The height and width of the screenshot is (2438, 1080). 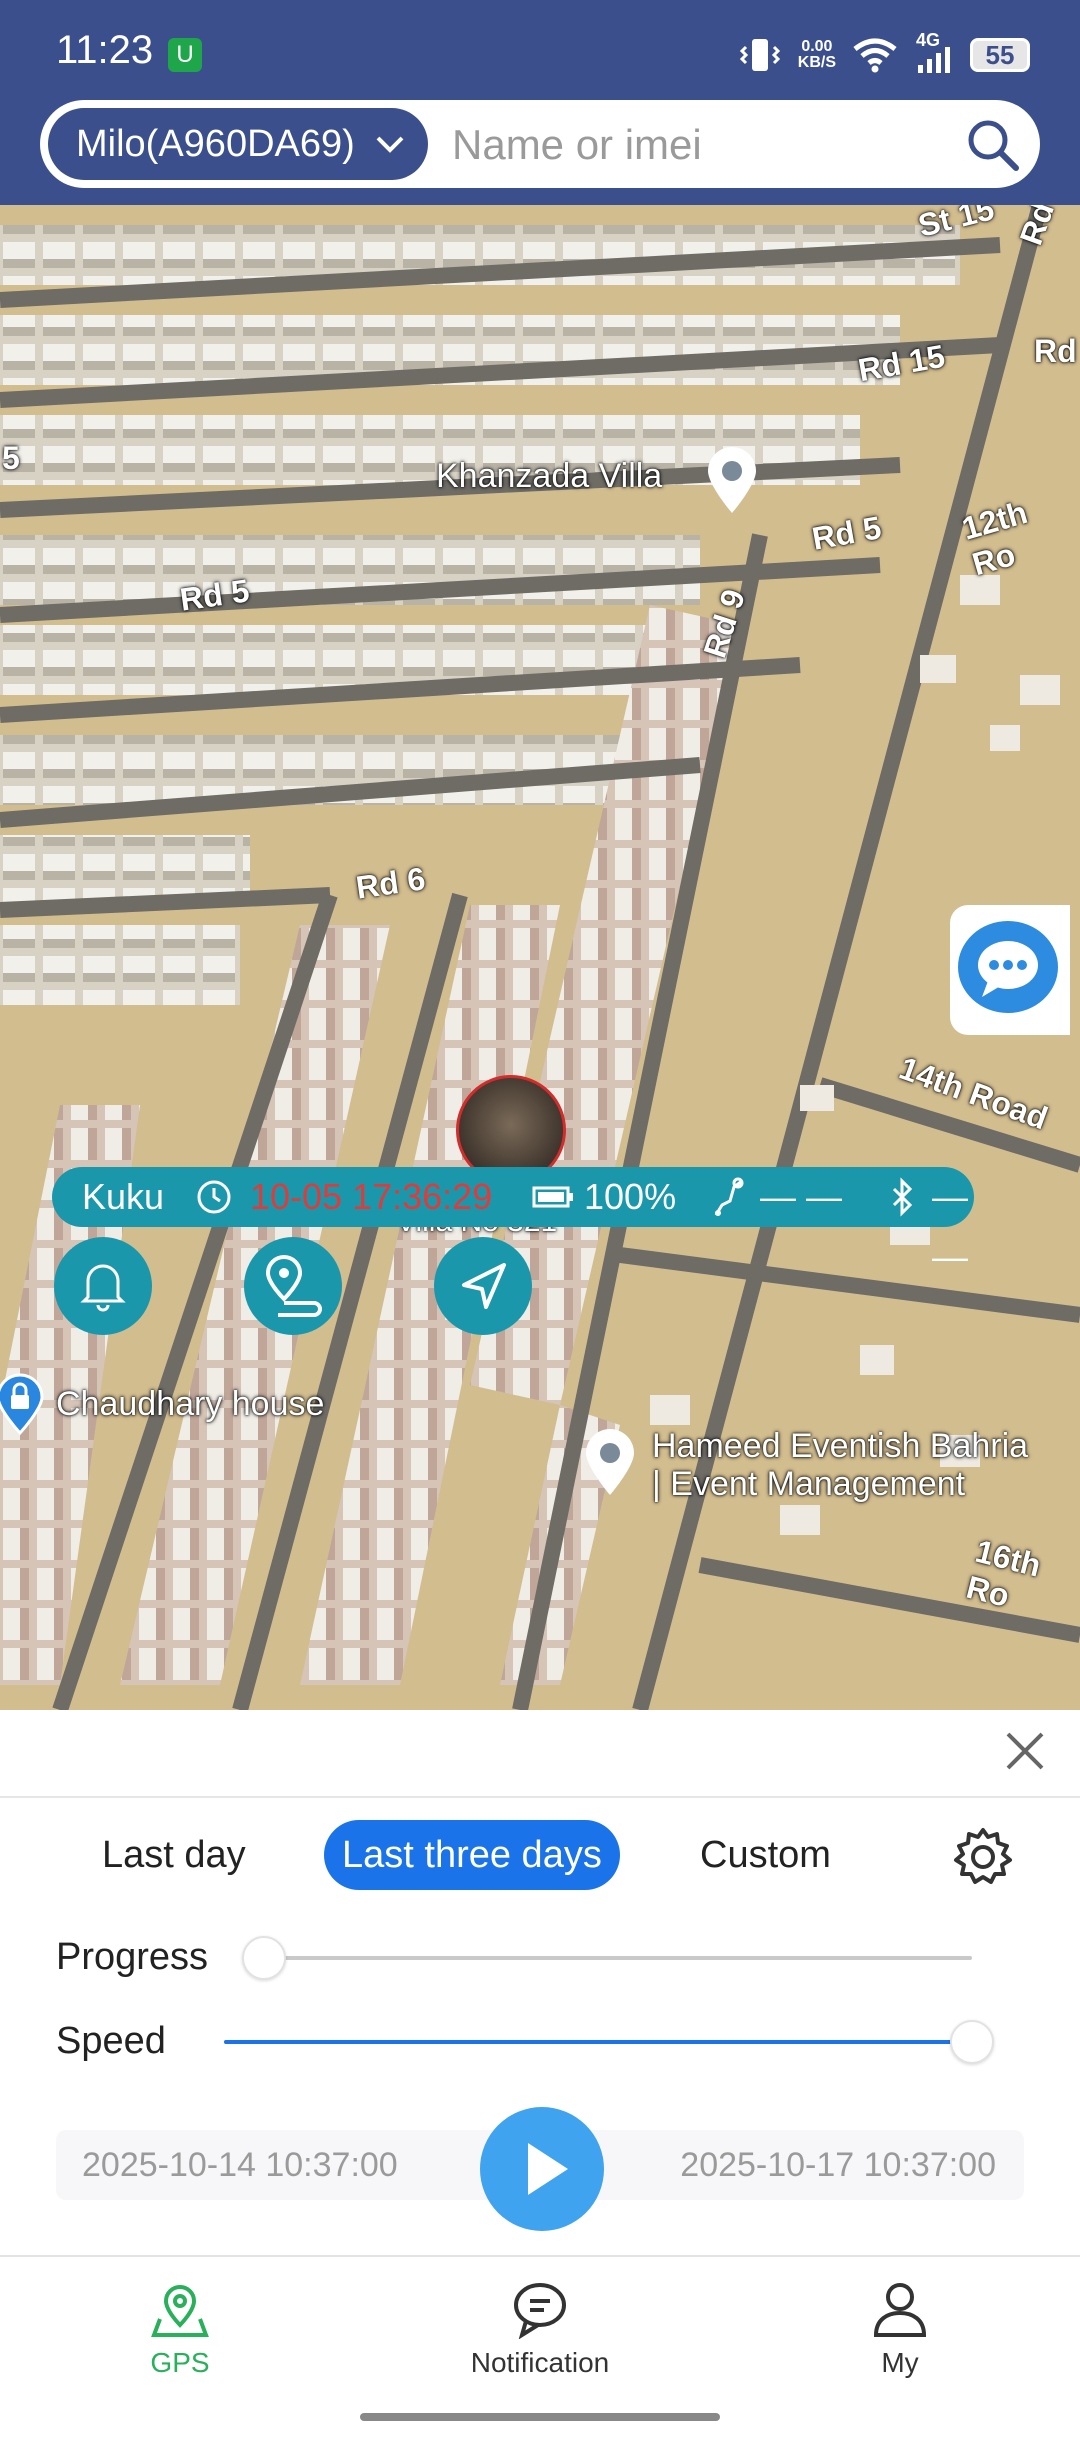 I want to click on road-label: 5, so click(x=11, y=458).